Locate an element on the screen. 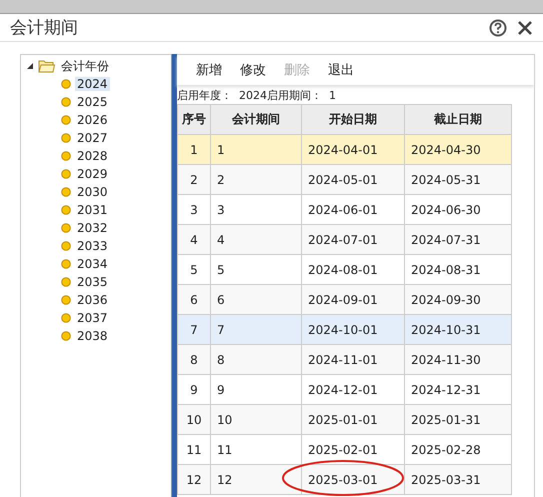  table-cell: 2024-07-01 is located at coordinates (353, 239).